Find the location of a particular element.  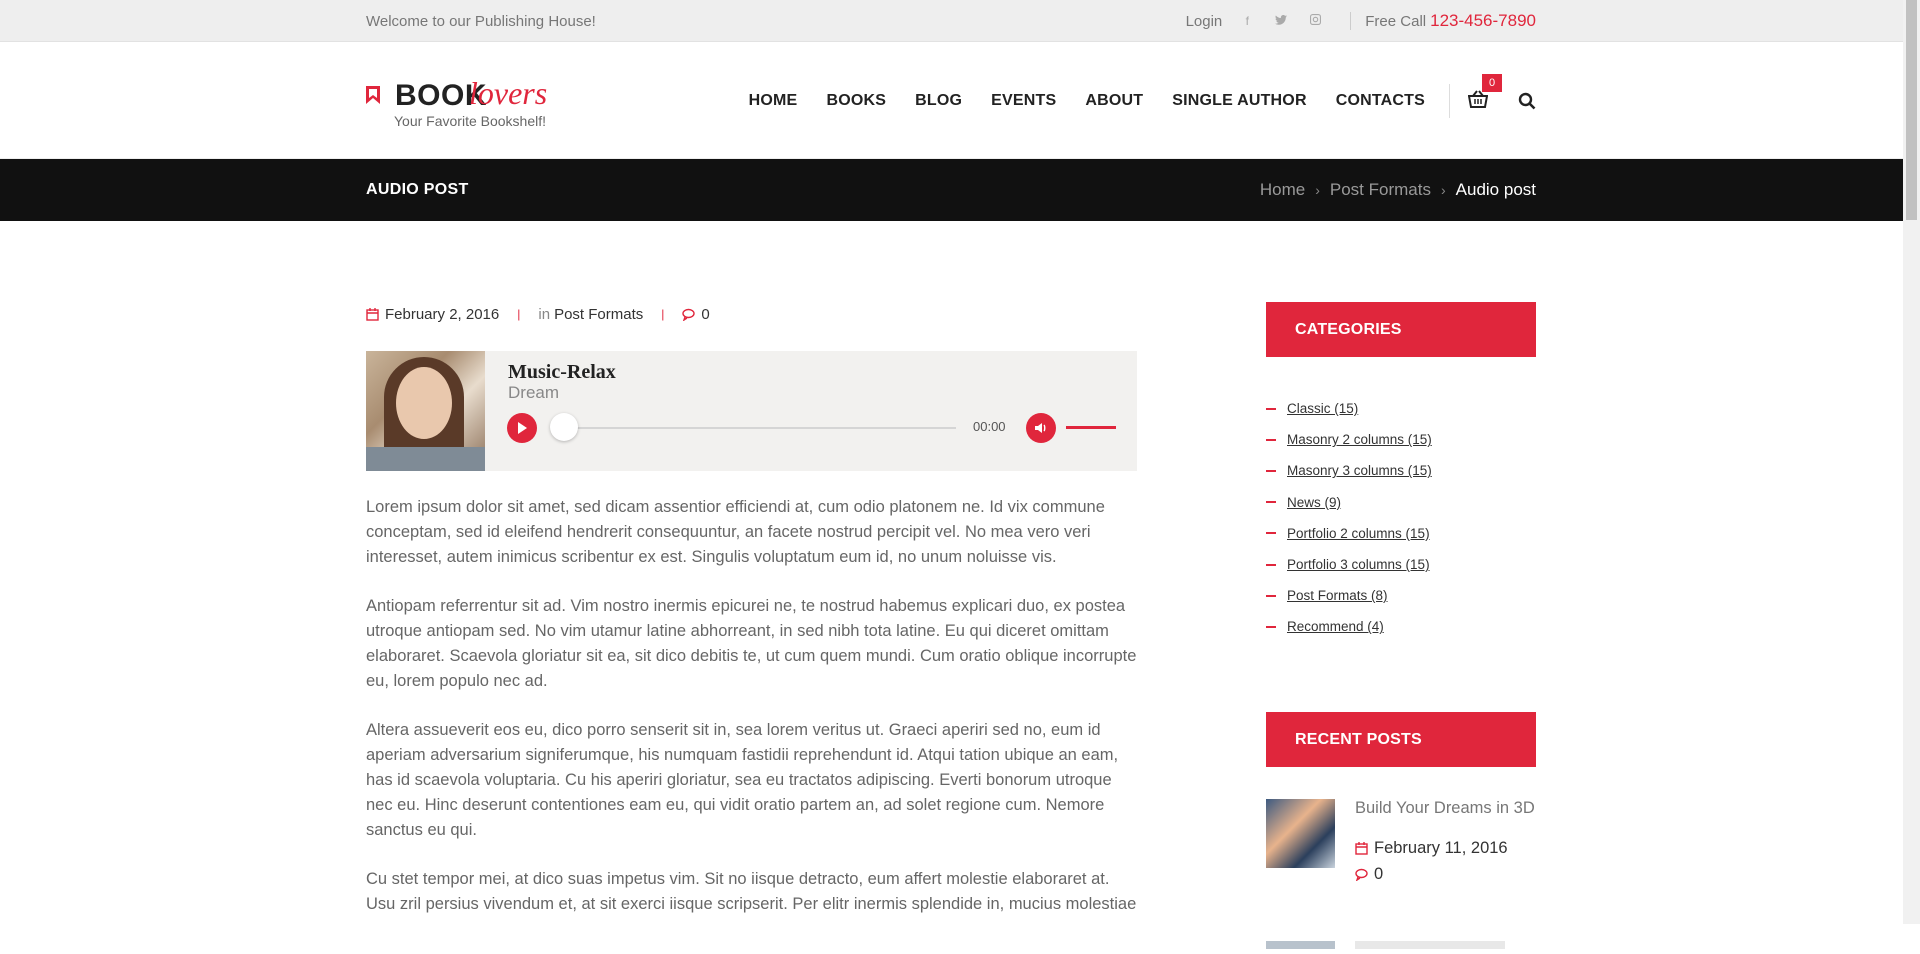

recent-post-date: February 11, 2016 is located at coordinates (1431, 848).